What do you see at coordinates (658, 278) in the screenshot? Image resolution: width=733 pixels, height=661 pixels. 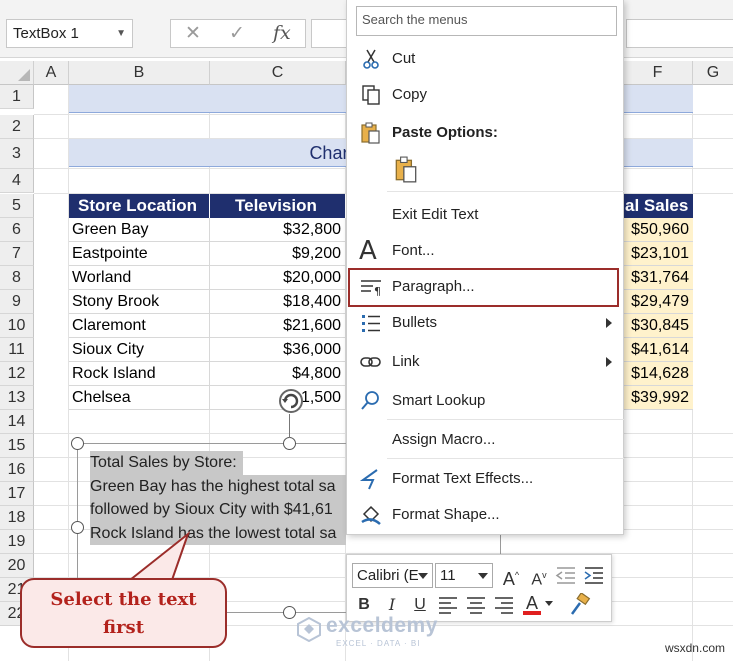 I see `cell-total: $31,764` at bounding box center [658, 278].